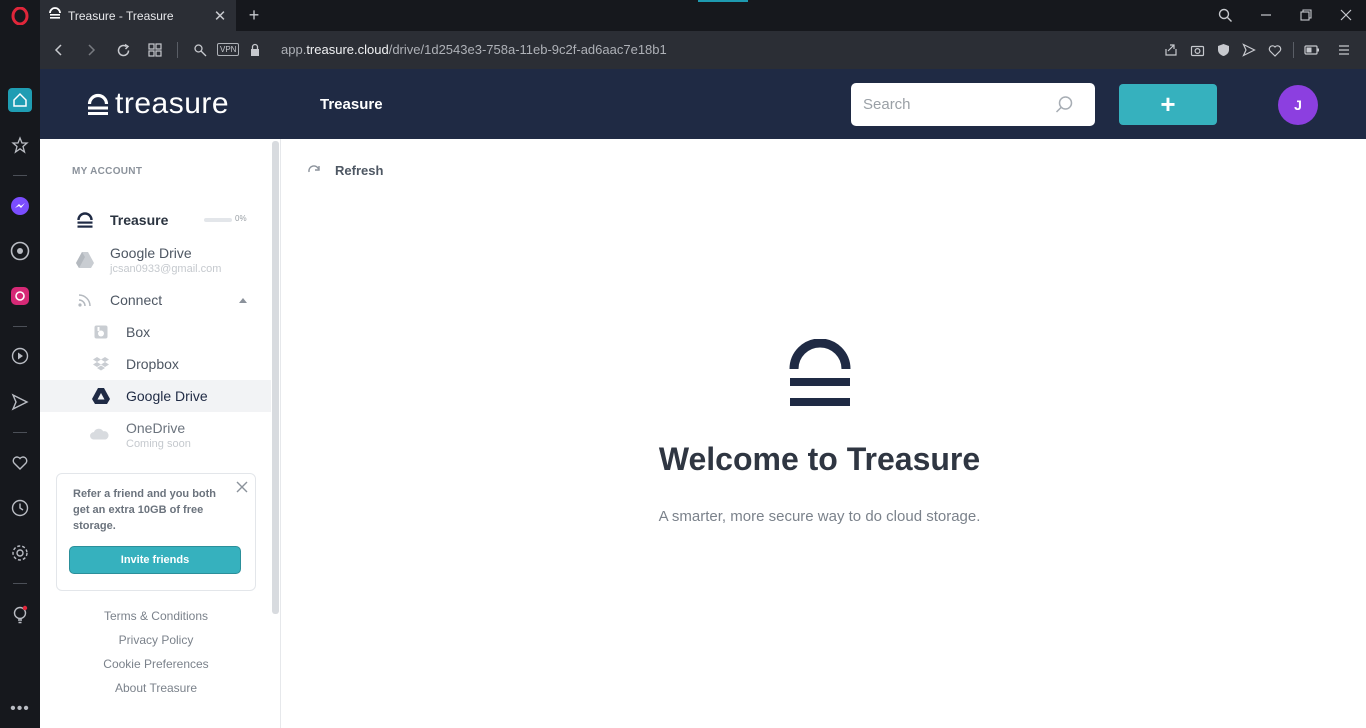 This screenshot has width=1366, height=728. What do you see at coordinates (20, 615) in the screenshot?
I see `tips-icon` at bounding box center [20, 615].